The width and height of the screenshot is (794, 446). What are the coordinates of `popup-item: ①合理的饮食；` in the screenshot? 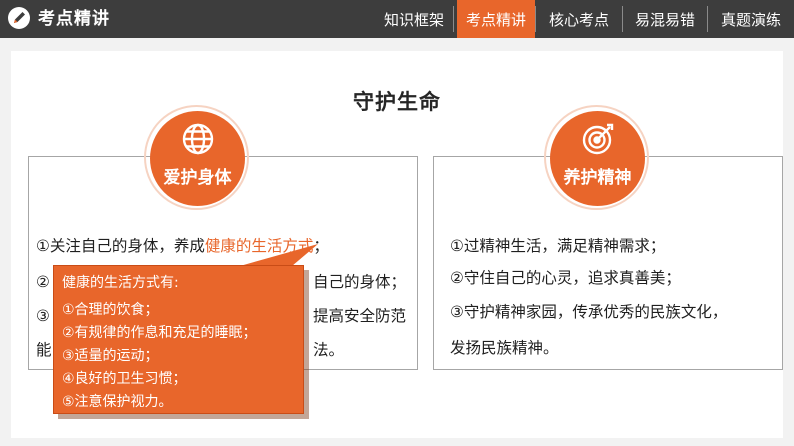 It's located at (110, 310).